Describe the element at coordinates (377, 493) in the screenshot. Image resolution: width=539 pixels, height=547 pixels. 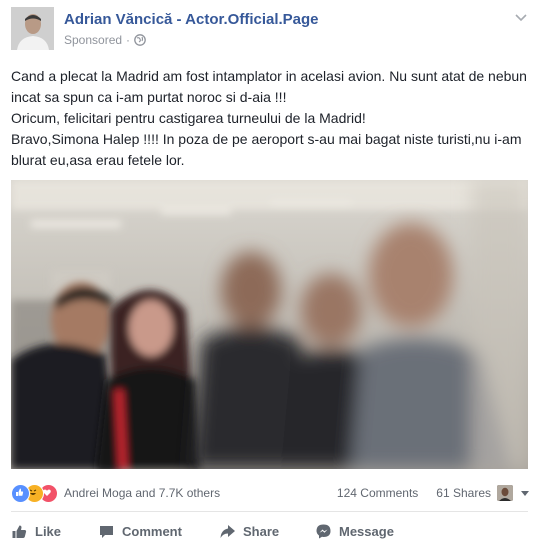
I see `comments-count: 124 Comments` at that location.